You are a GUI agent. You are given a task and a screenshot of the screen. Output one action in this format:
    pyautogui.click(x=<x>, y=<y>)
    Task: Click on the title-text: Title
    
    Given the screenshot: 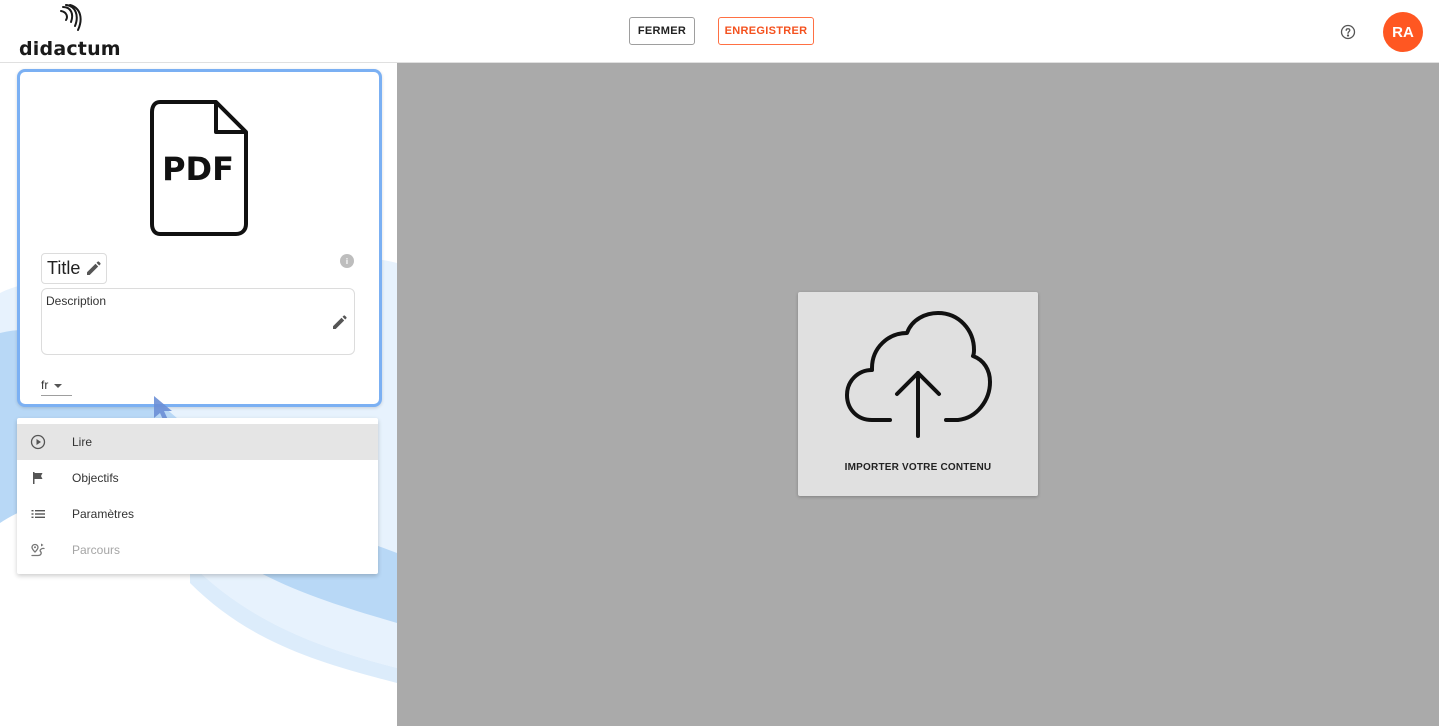 What is the action you would take?
    pyautogui.click(x=64, y=268)
    